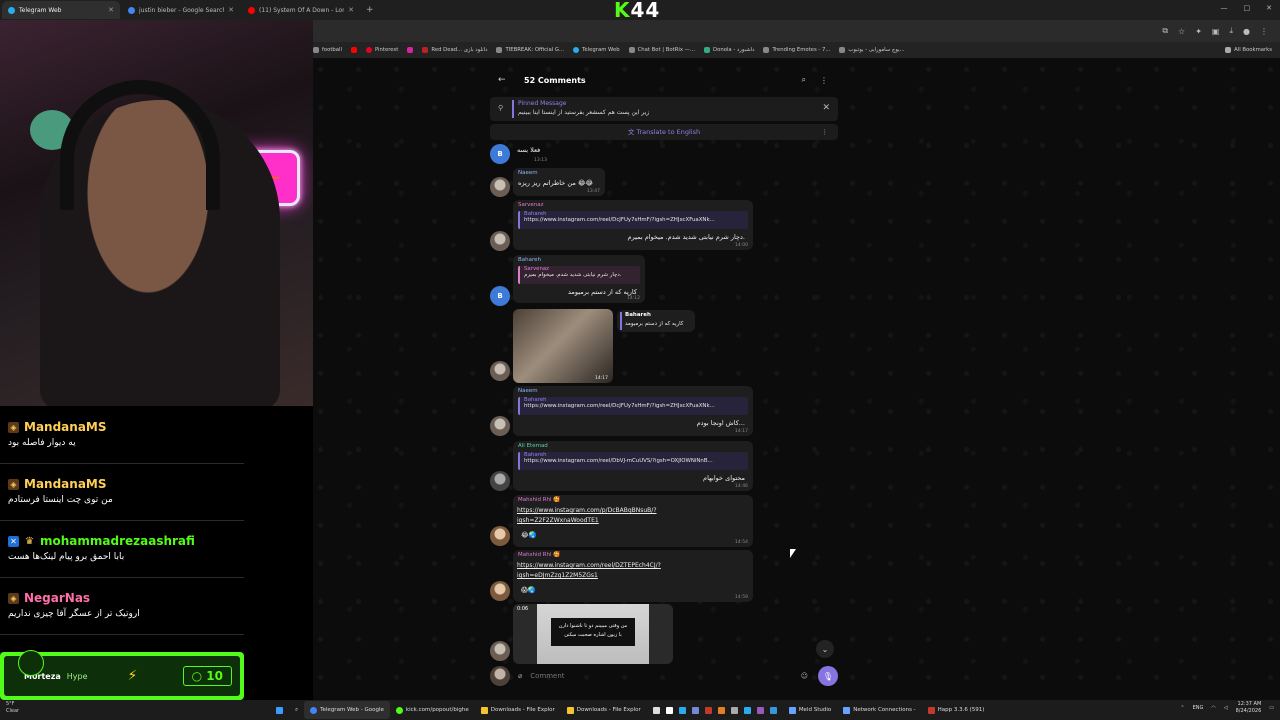  What do you see at coordinates (529, 535) in the screenshot?
I see `reaction-emoji: 😂🌏` at bounding box center [529, 535].